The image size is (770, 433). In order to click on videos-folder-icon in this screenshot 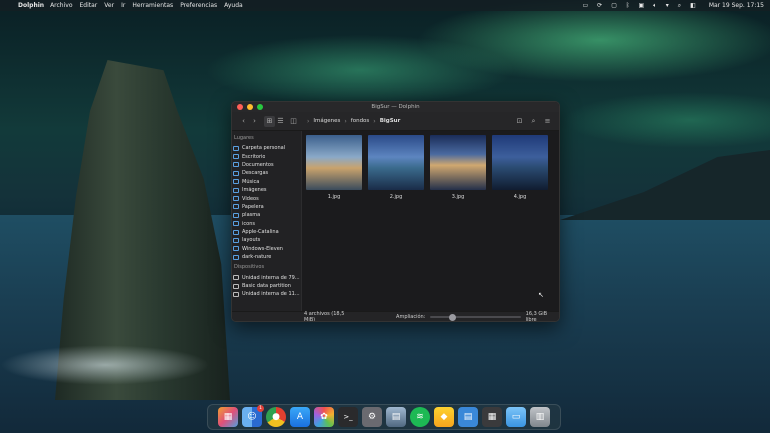, I will do `click(236, 199)`.